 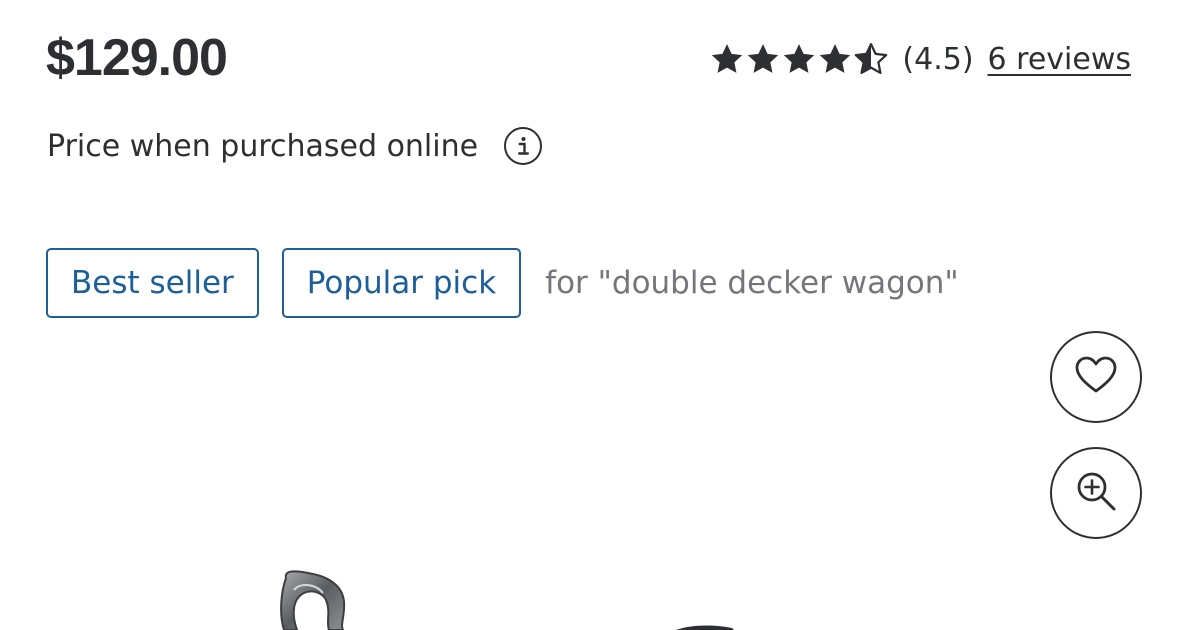 I want to click on star-rating, so click(x=799, y=59).